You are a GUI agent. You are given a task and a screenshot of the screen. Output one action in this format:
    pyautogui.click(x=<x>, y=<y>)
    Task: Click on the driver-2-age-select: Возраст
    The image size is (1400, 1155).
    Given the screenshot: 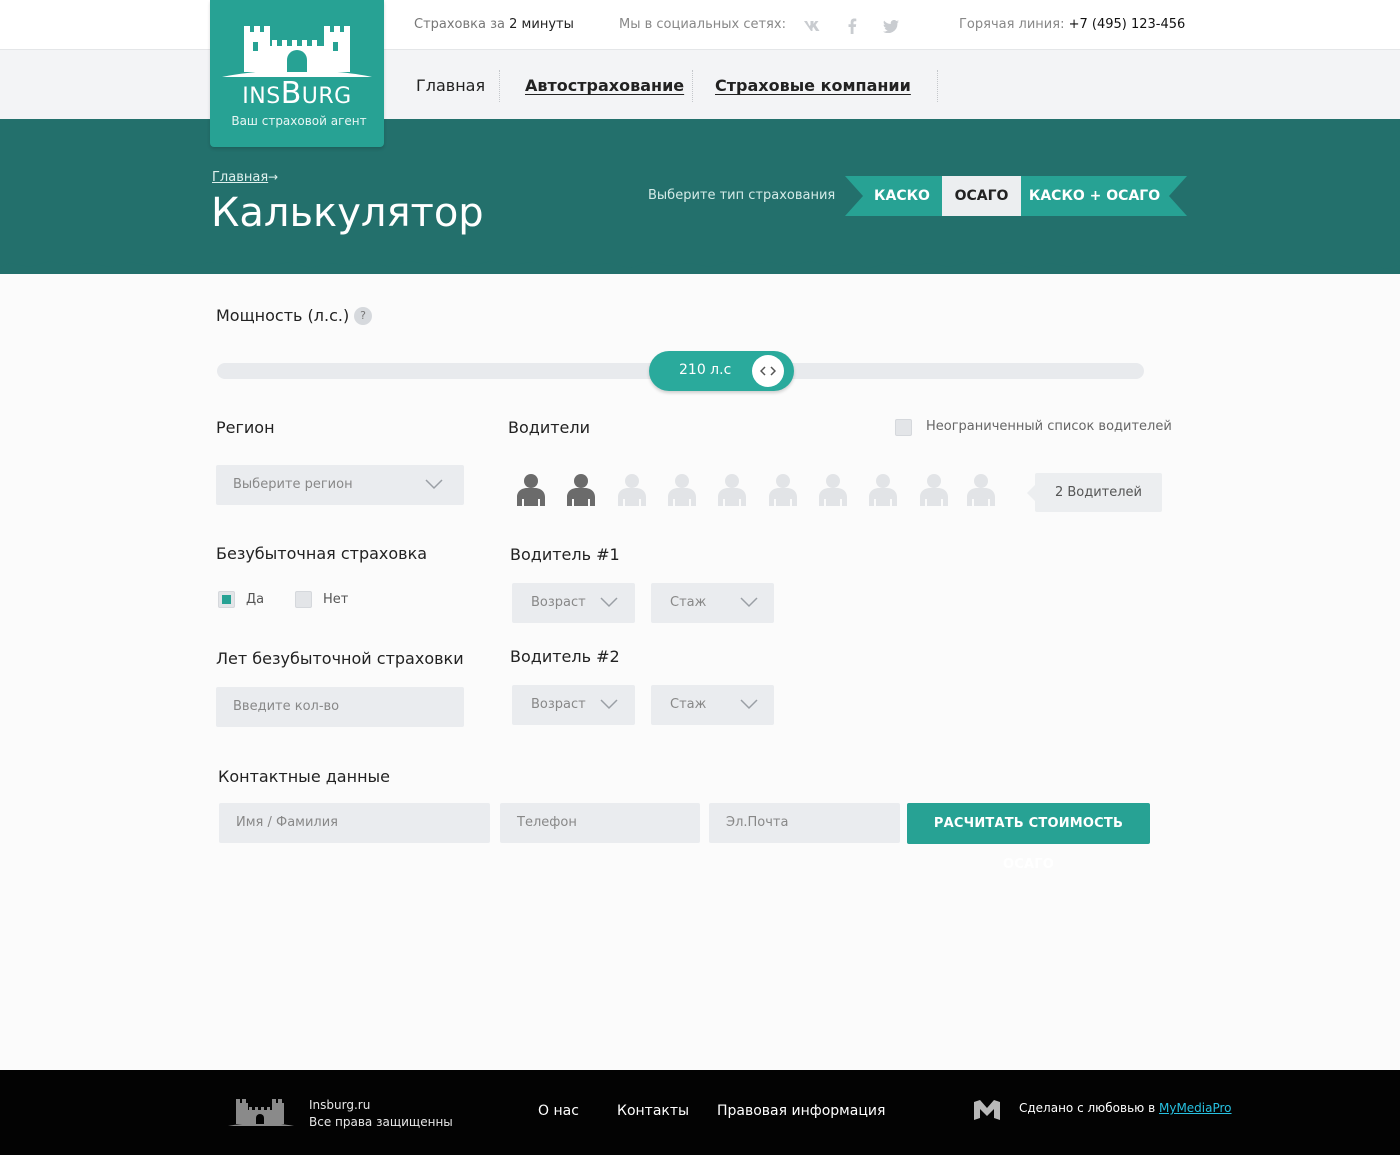 What is the action you would take?
    pyautogui.click(x=573, y=705)
    